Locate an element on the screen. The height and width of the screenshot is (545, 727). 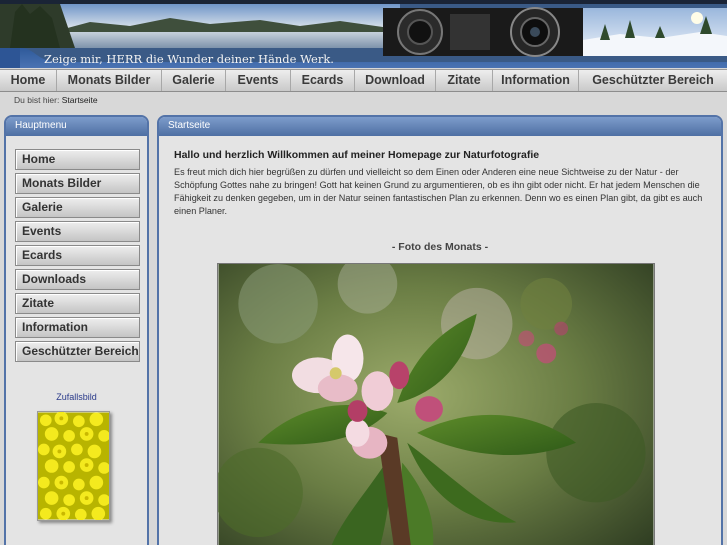
breadcrumb: Du bist hier: Startseite is located at coordinates (56, 100).